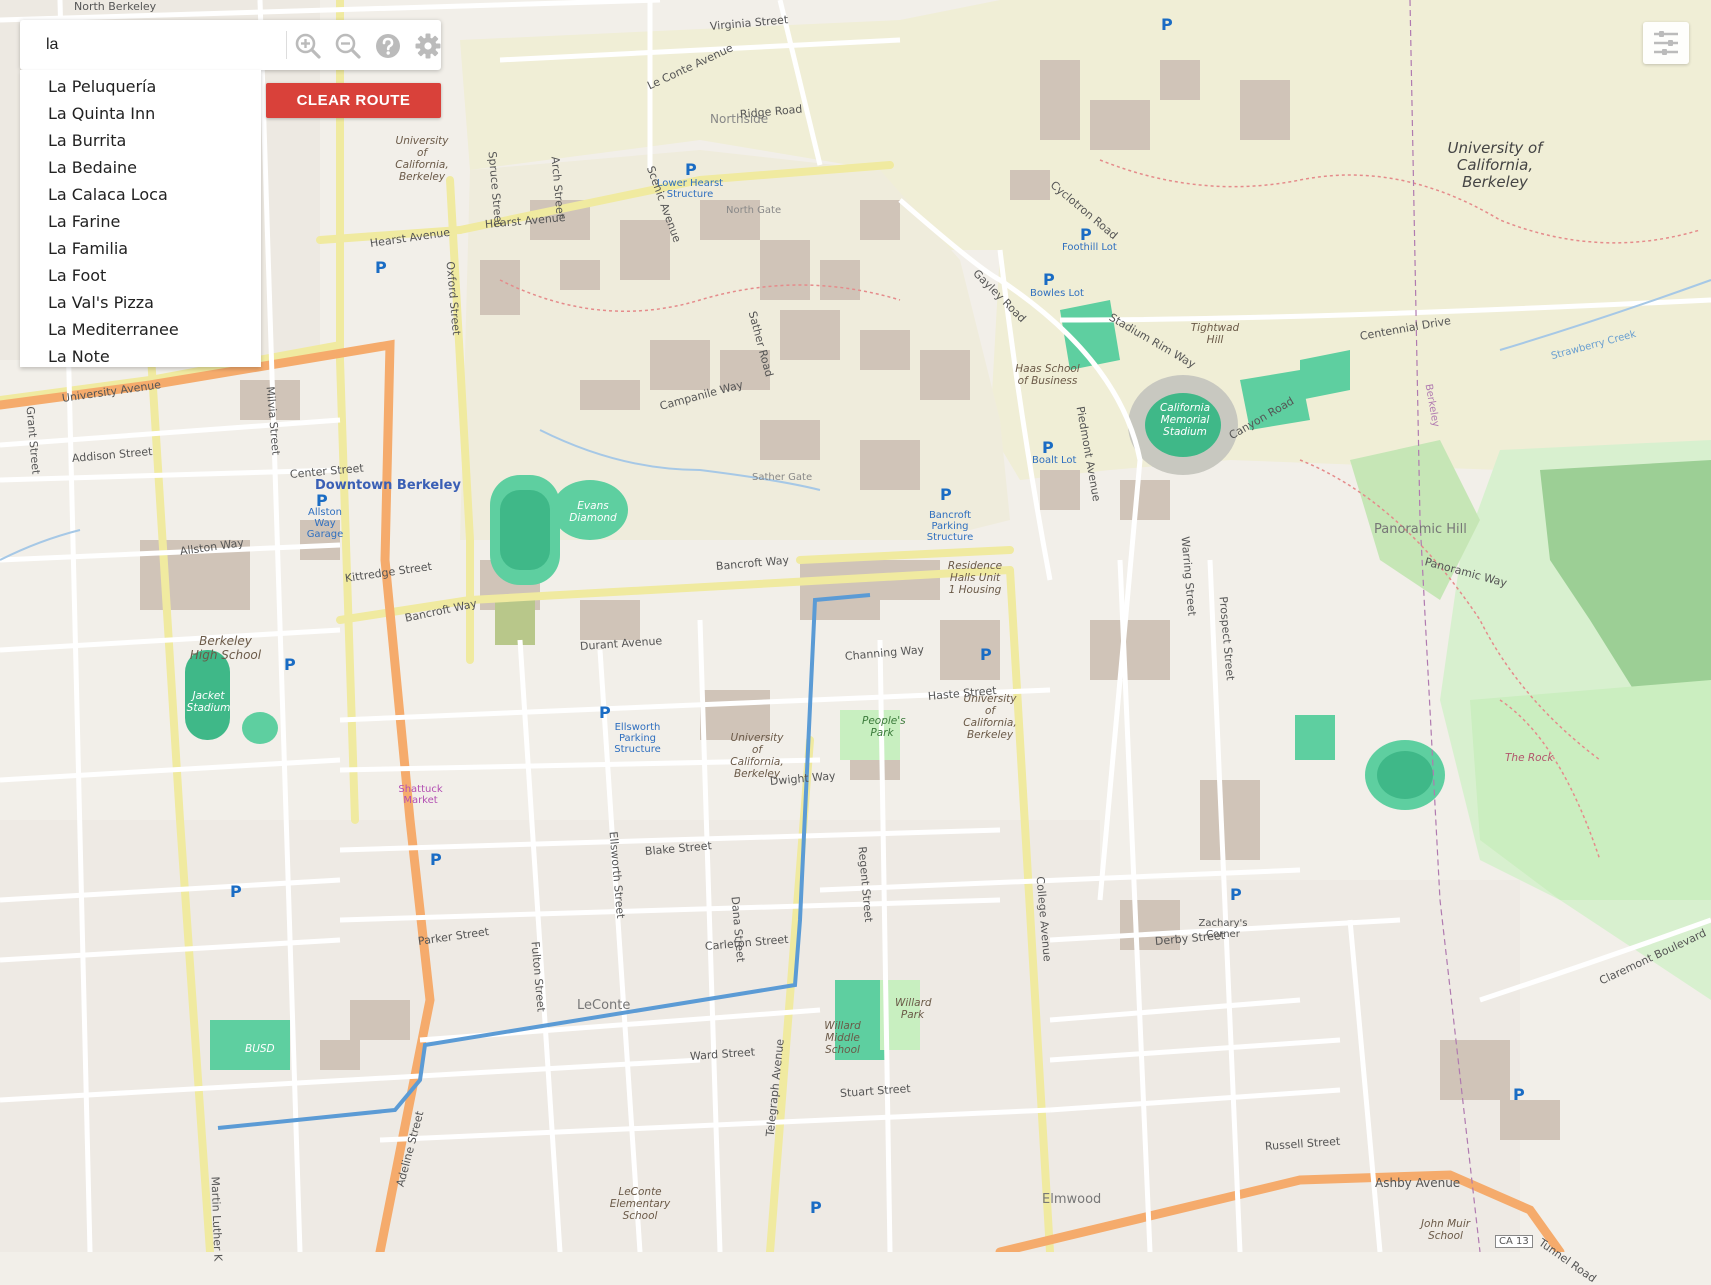 This screenshot has height=1285, width=1711. I want to click on label-john-muir: John Muir School, so click(1445, 1230).